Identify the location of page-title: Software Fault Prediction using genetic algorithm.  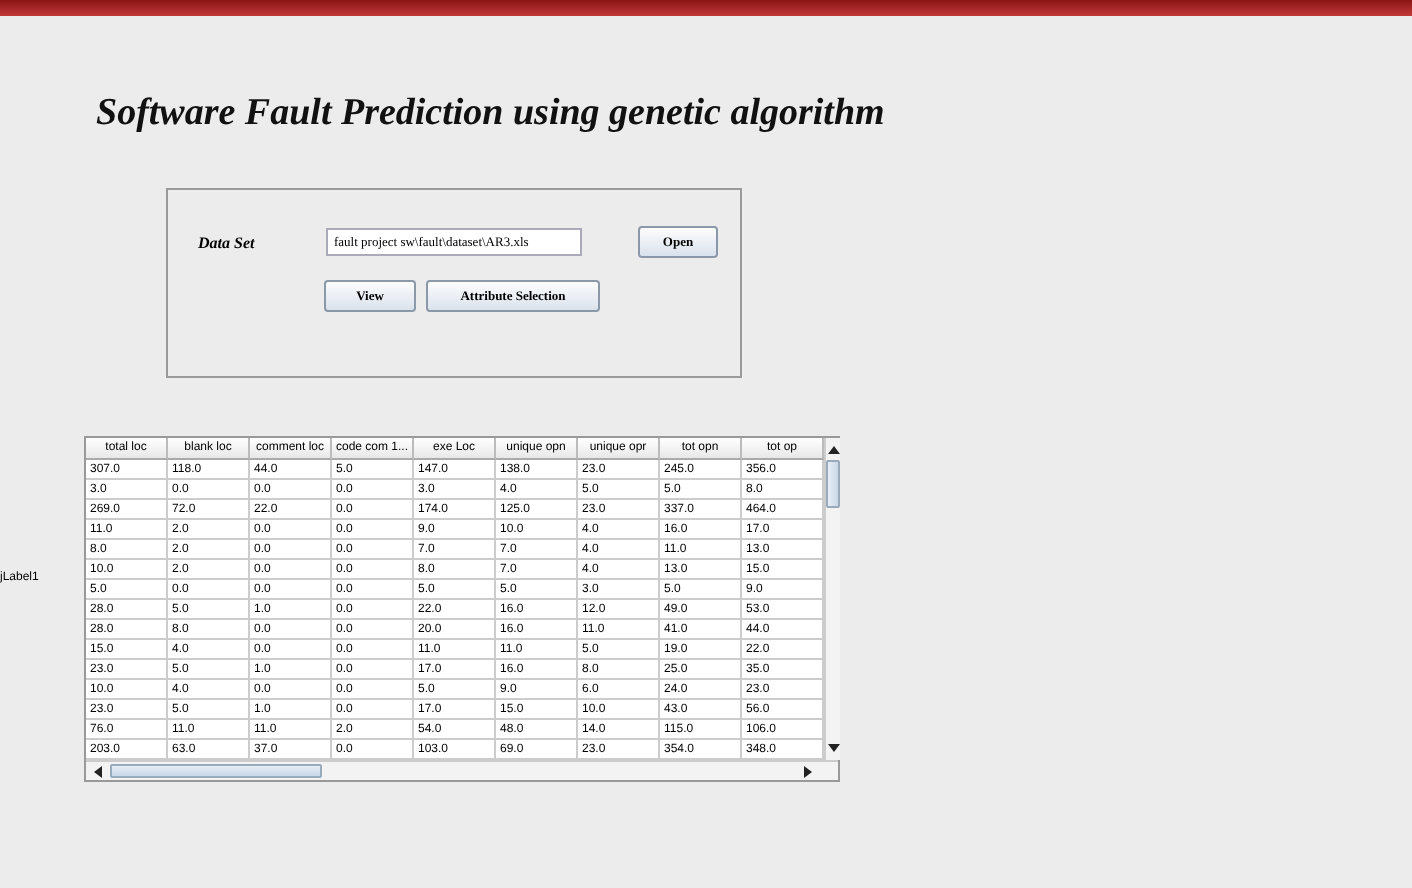
(490, 114).